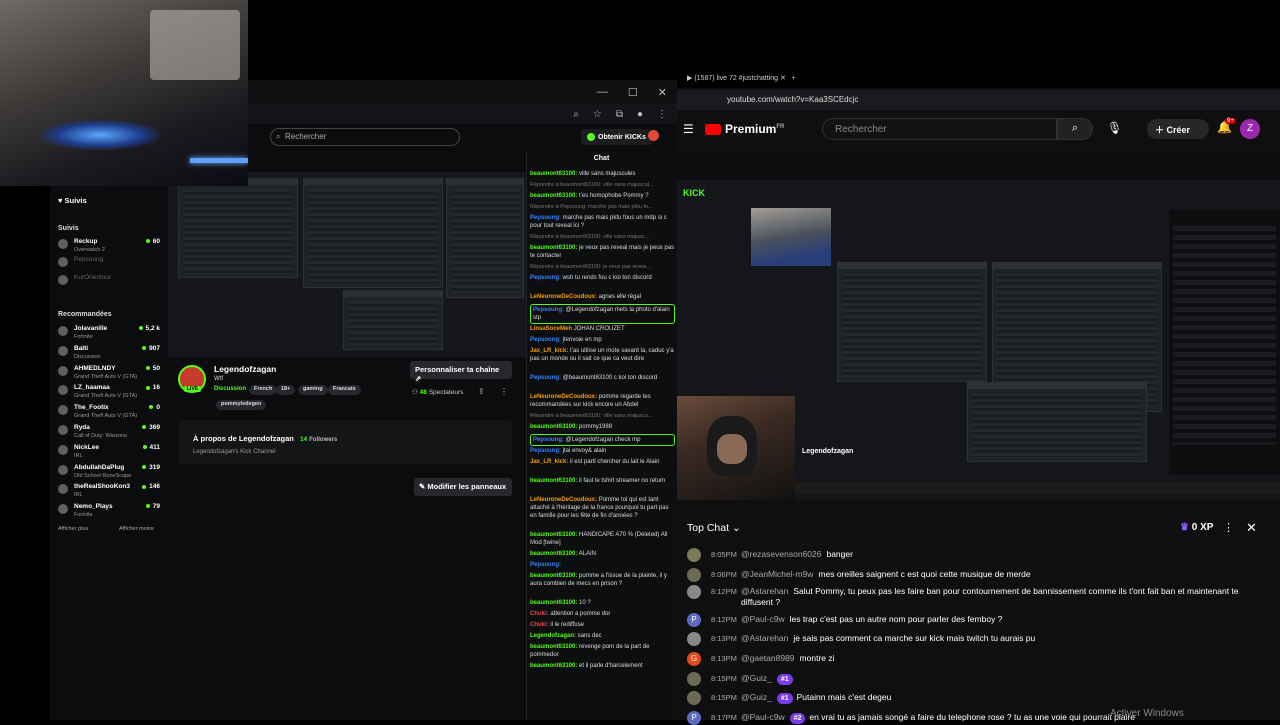  Describe the element at coordinates (777, 574) in the screenshot. I see `message-author: @JeanMichel-m9w` at that location.